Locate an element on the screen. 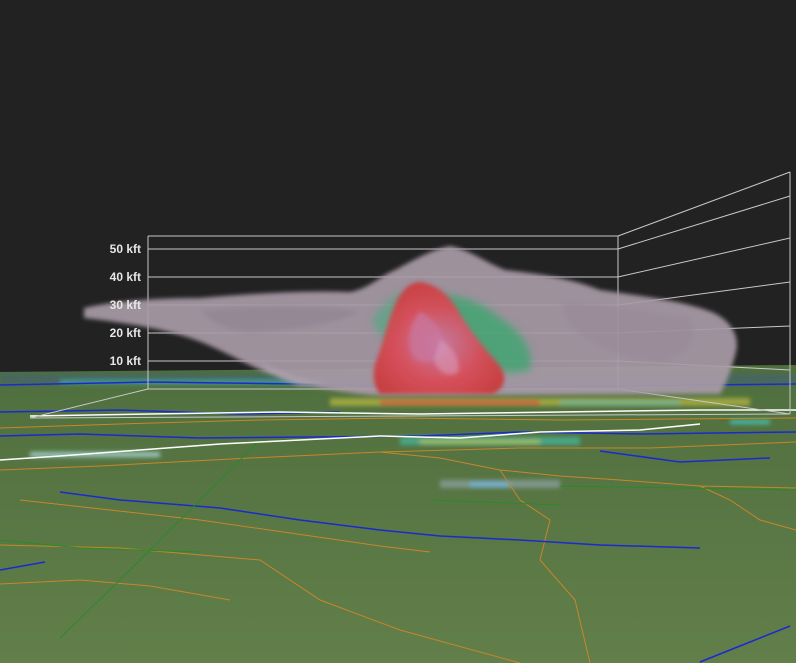 The height and width of the screenshot is (663, 796). altitude-label-30kft: 30 kft is located at coordinates (125, 305).